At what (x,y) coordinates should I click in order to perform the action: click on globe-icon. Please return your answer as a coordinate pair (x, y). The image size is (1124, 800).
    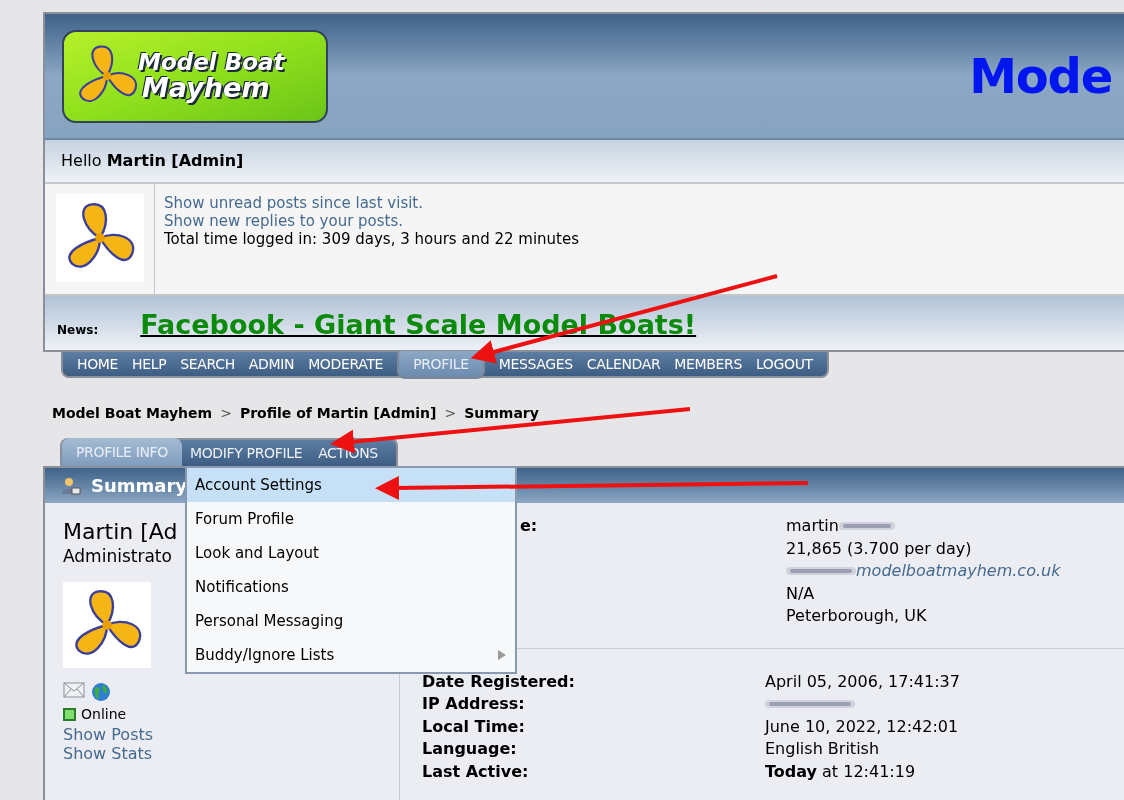
    Looking at the image, I should click on (101, 692).